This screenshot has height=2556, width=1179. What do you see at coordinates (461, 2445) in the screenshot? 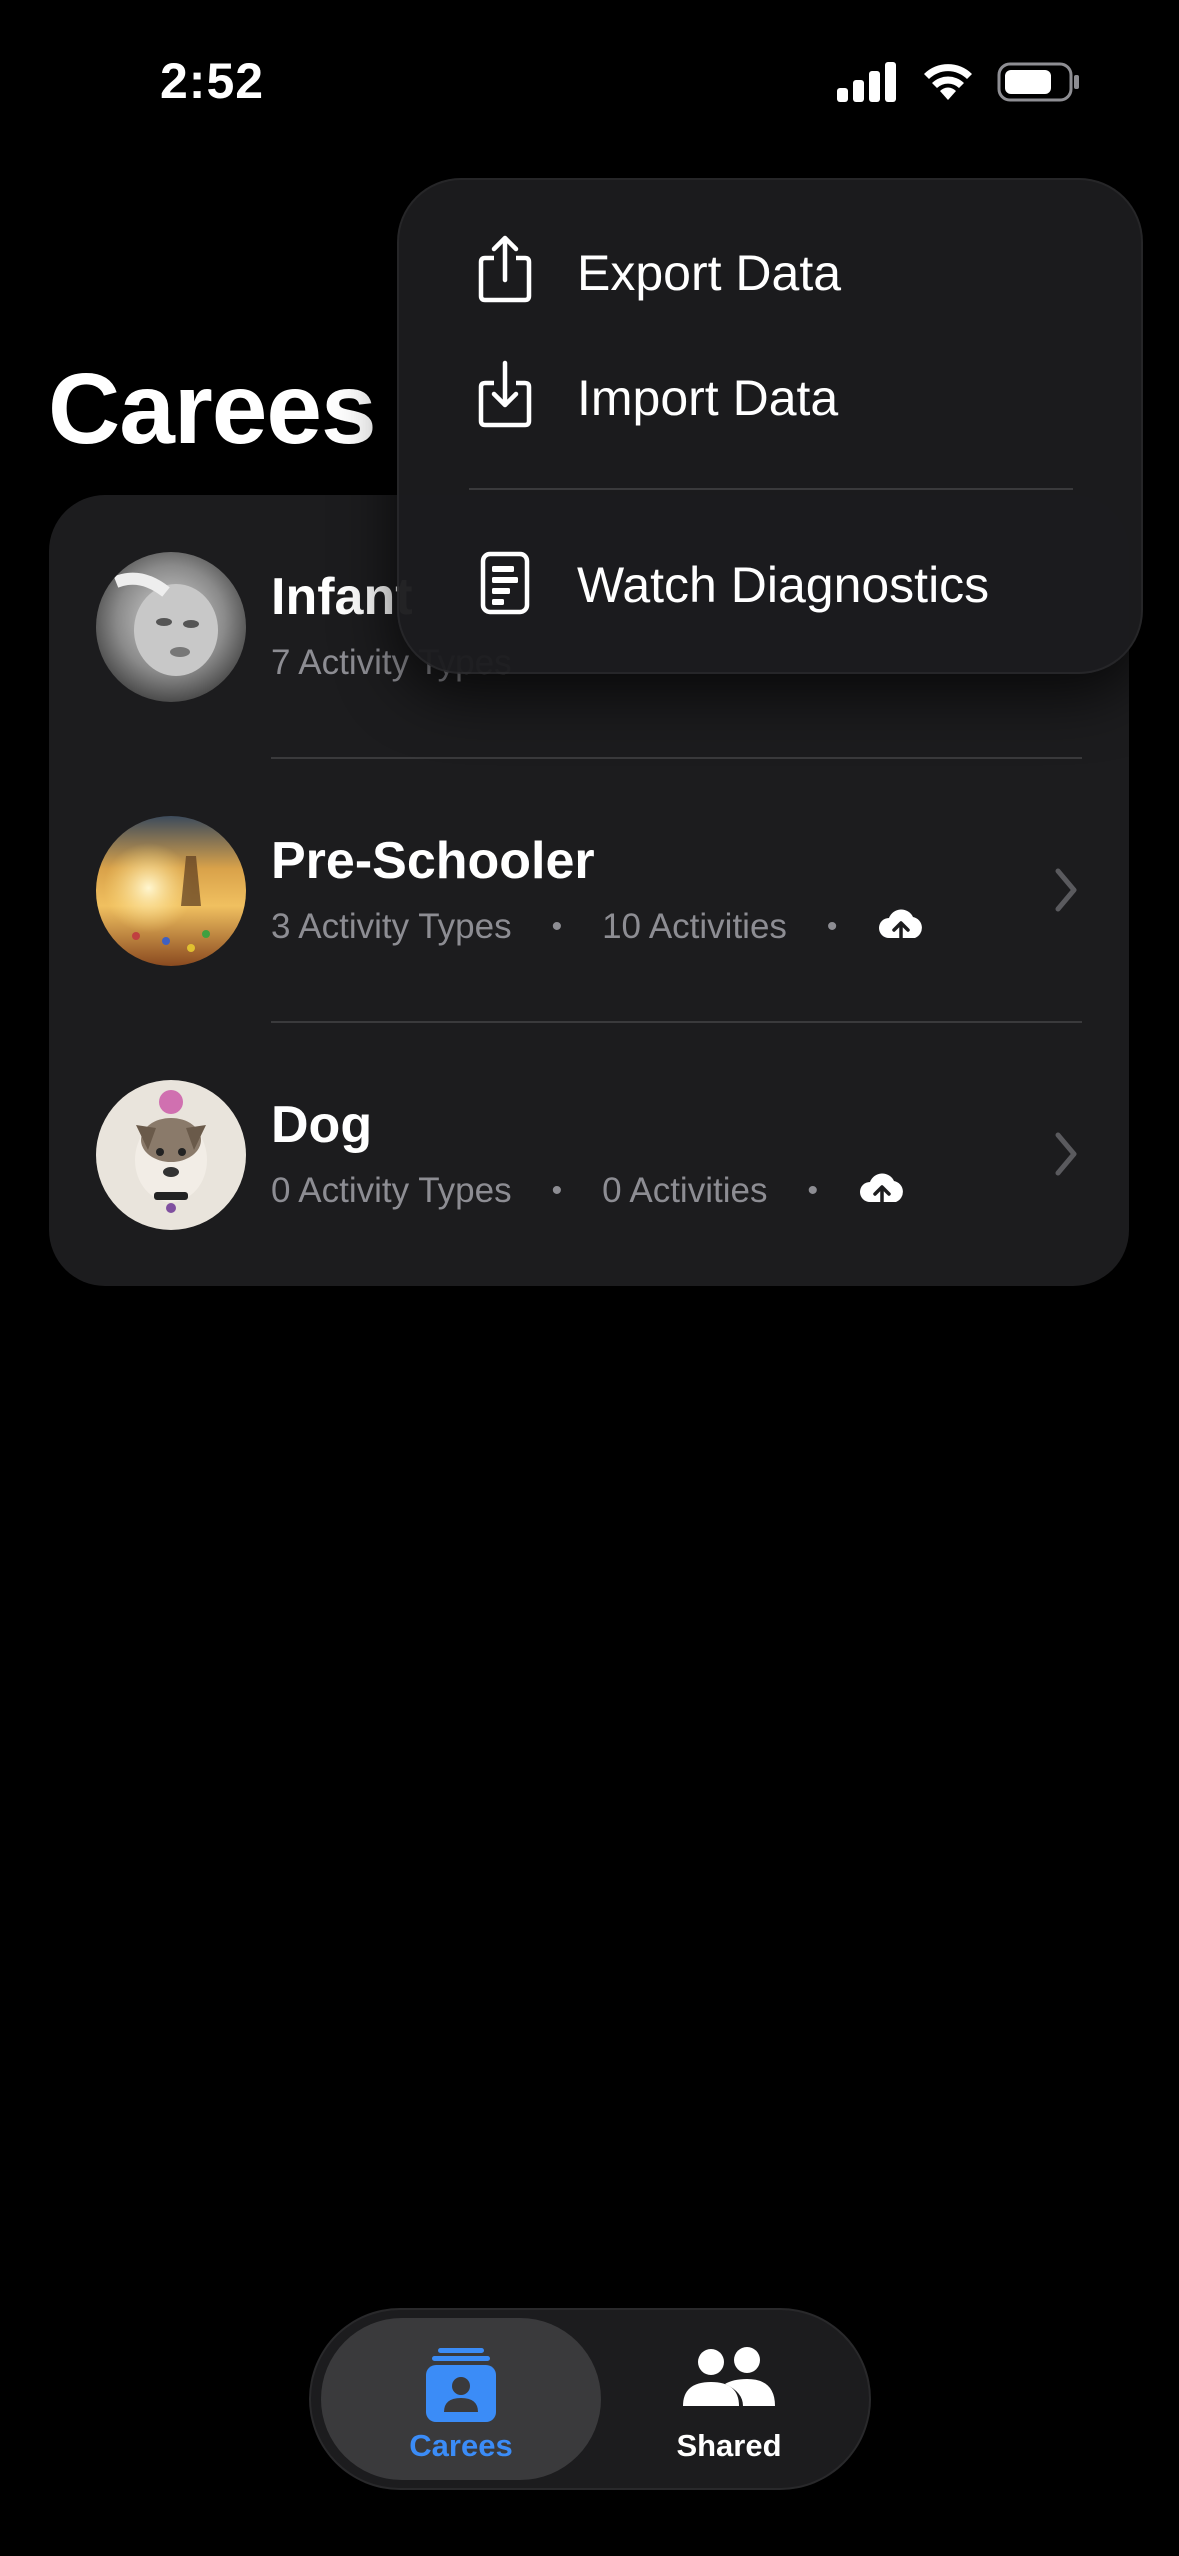
I see `tab-label: Carees` at bounding box center [461, 2445].